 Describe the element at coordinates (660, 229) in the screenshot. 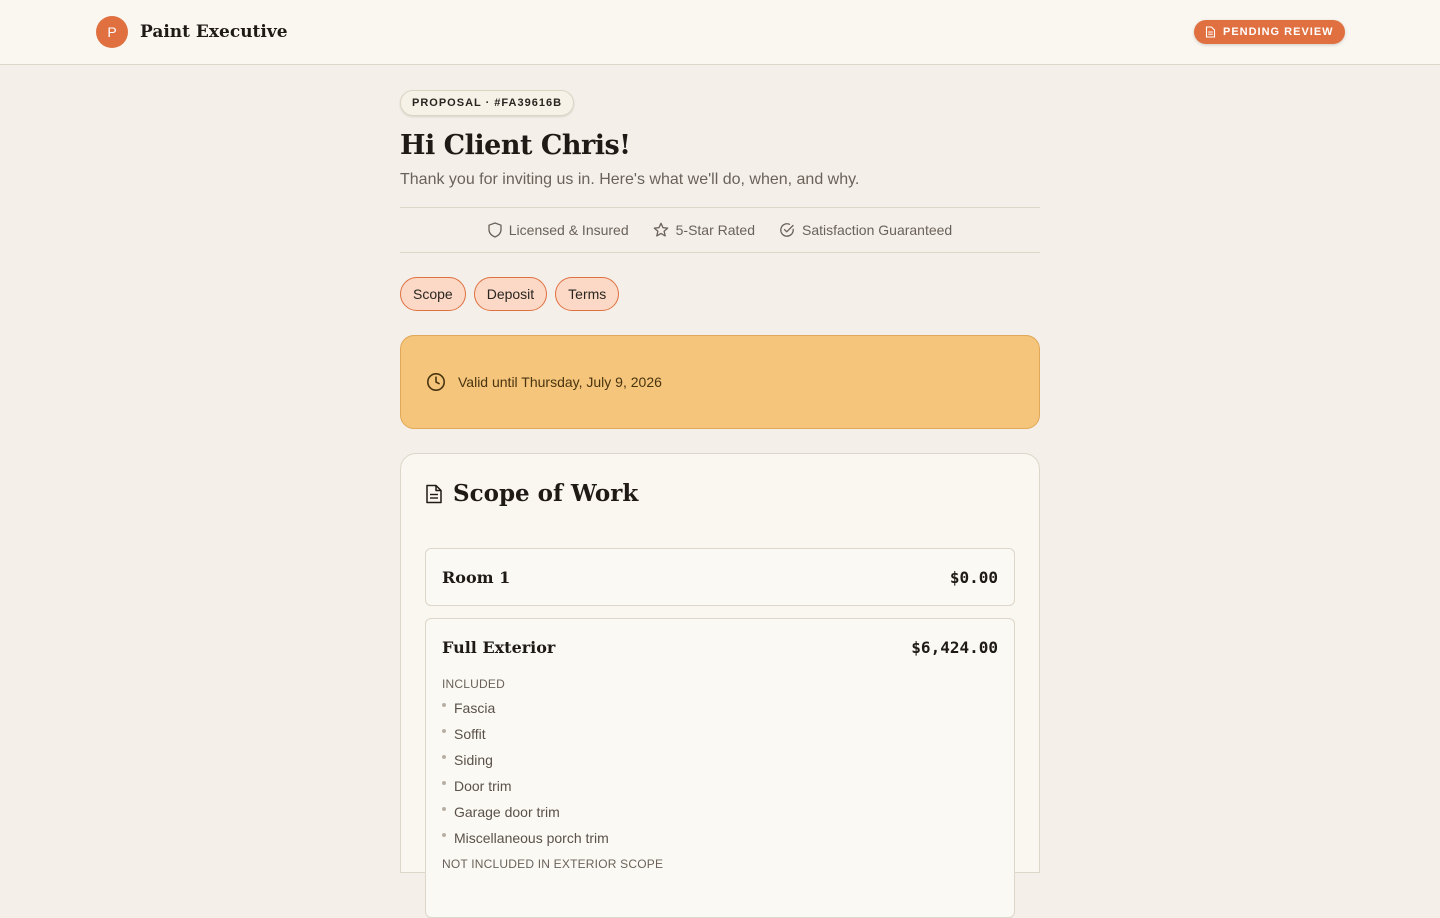

I see `star-icon` at that location.